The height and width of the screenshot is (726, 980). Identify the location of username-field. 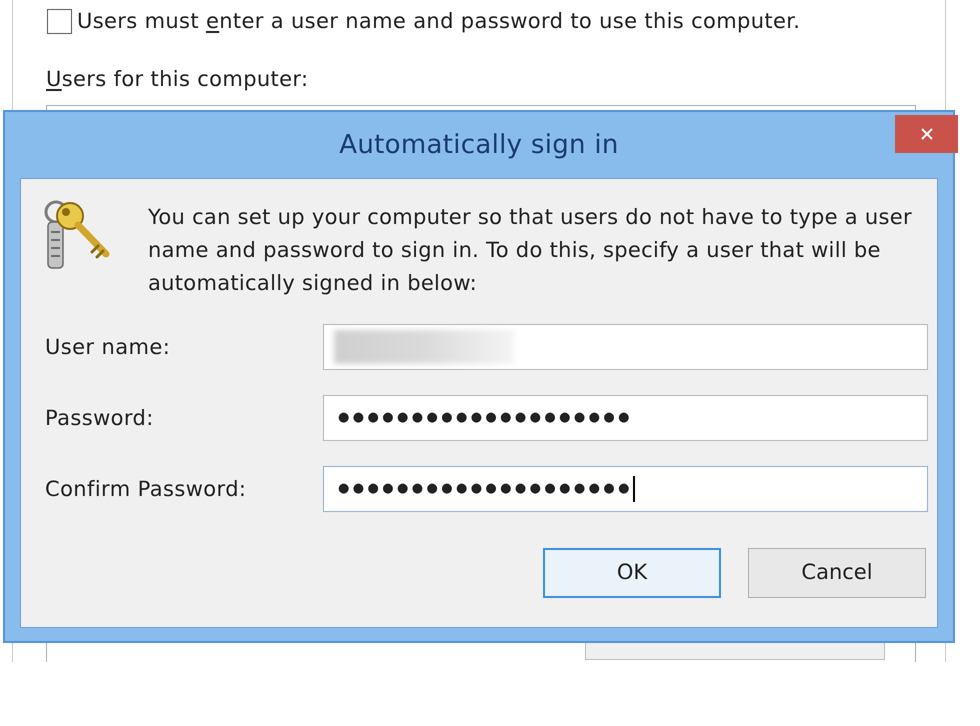
(625, 347).